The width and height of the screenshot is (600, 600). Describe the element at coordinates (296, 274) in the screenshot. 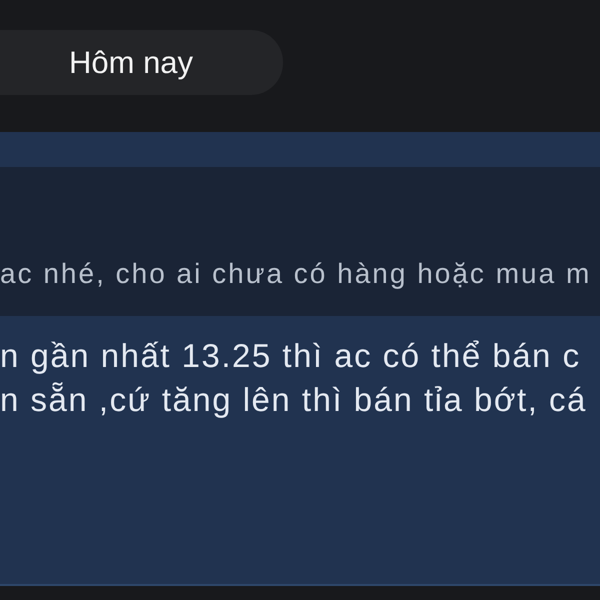

I see `quoted-text: ac nhé, cho ai chưa có hàng hoặc mua m` at that location.